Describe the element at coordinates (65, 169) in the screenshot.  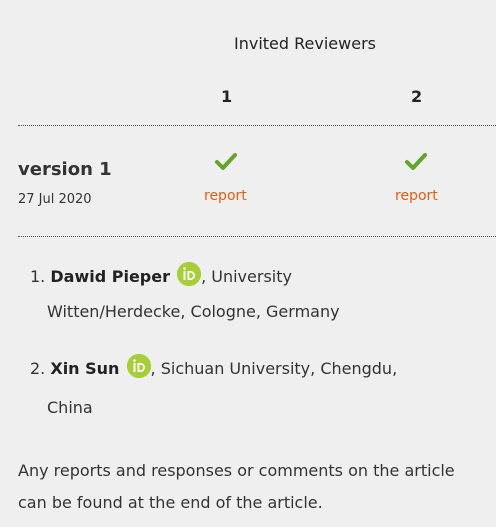
I see `version-label: version 1` at that location.